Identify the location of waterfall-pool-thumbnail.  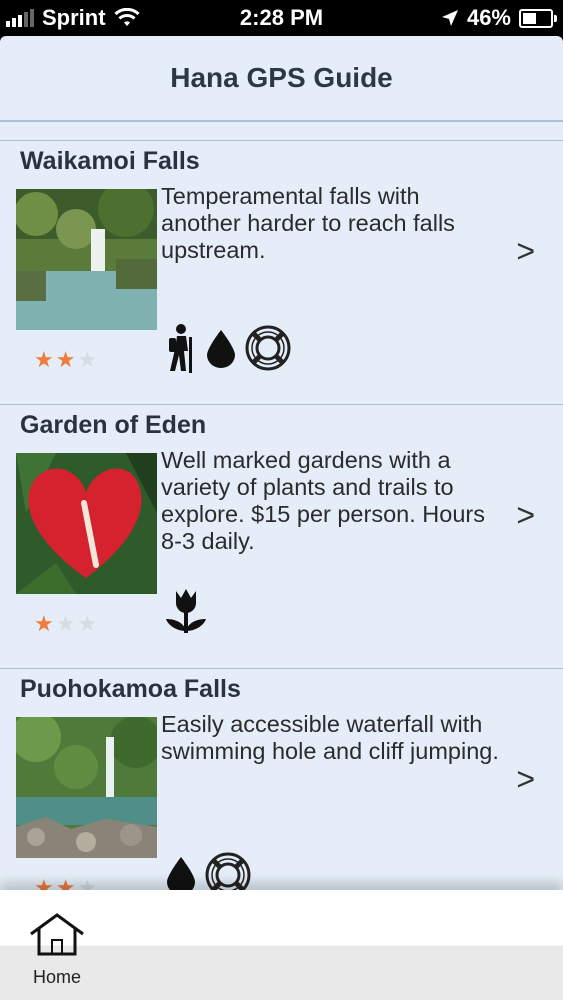
(86, 787).